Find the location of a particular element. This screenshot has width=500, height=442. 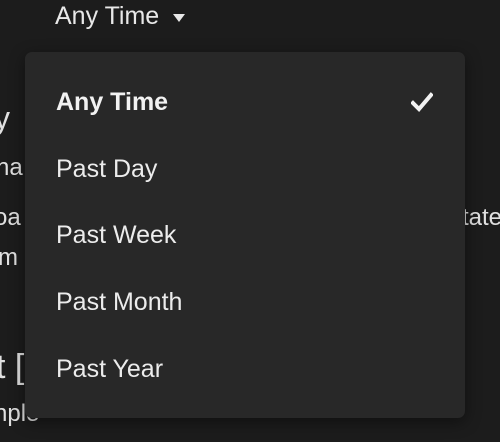

menu-item-label: Past Day is located at coordinates (107, 168).